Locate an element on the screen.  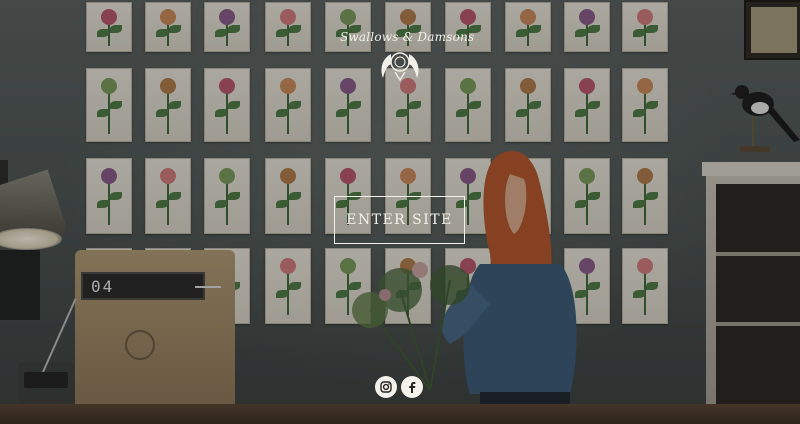
swallows-emblem-icon is located at coordinates (400, 67).